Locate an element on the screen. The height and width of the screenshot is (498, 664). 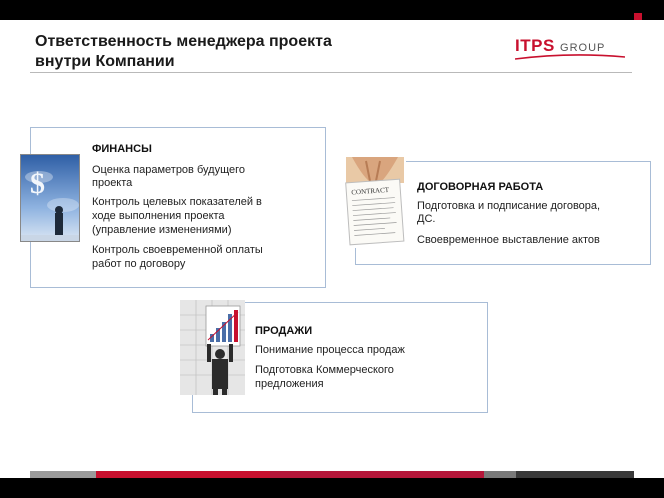
logo-sub-text: GROUP is located at coordinates (583, 48).